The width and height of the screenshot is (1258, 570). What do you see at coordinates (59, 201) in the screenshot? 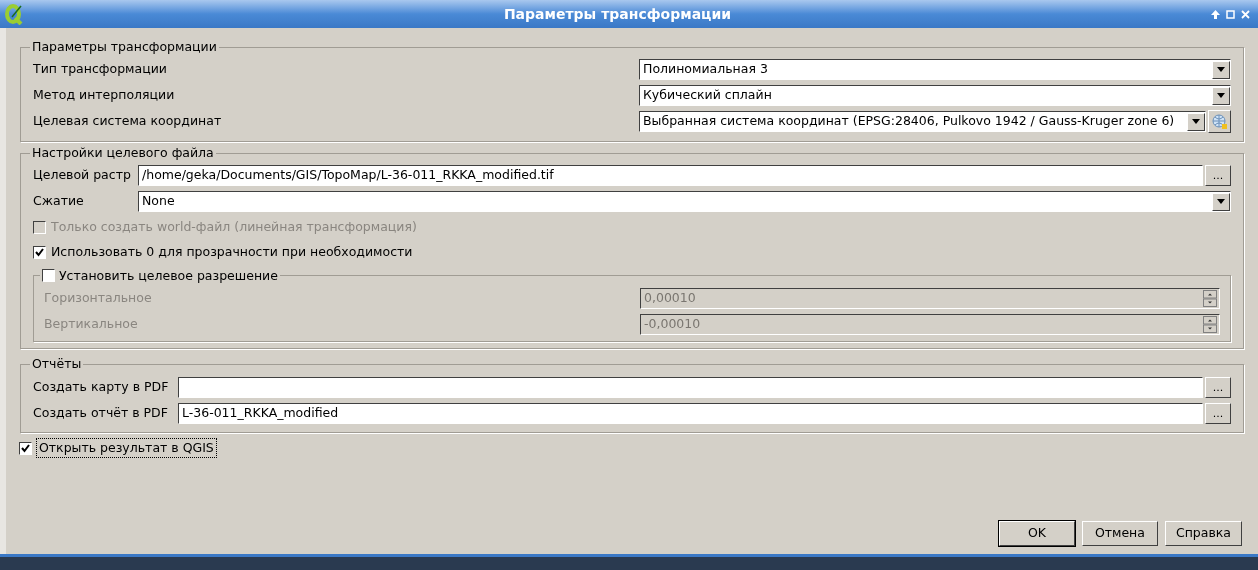
I see `field-label: Сжатие` at bounding box center [59, 201].